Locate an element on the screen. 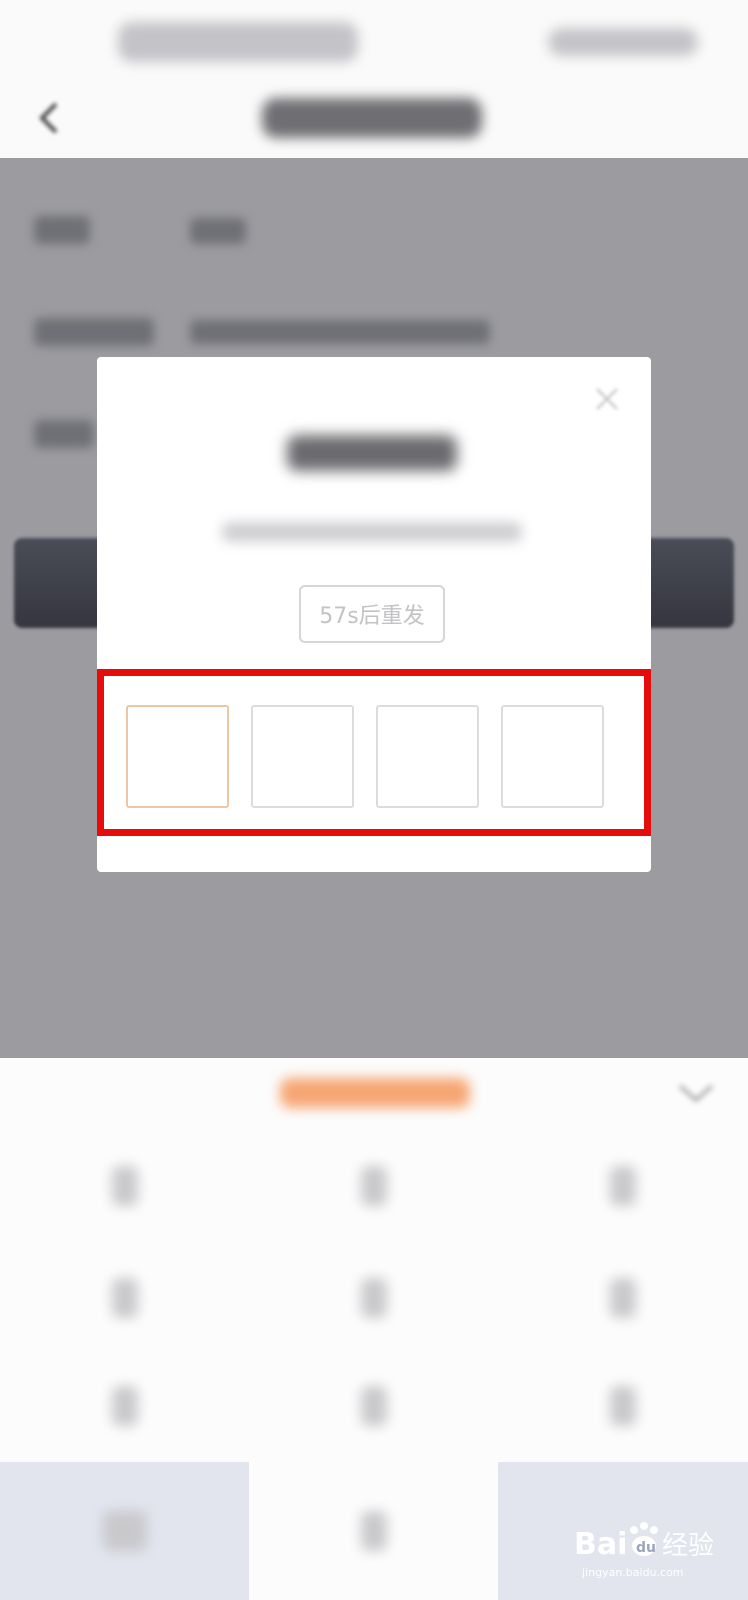 This screenshot has height=1600, width=748. keyboard-header-text is located at coordinates (375, 1093).